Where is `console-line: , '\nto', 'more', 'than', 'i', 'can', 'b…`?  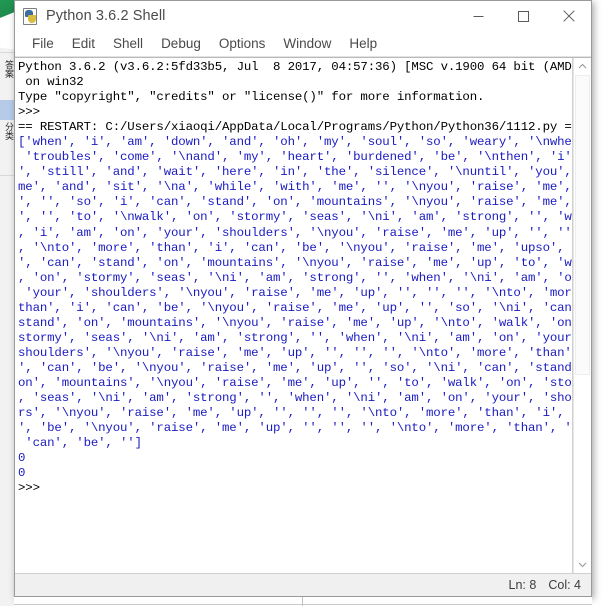
console-line: , '\nto', 'more', 'than', 'i', 'can', 'b… is located at coordinates (295, 247).